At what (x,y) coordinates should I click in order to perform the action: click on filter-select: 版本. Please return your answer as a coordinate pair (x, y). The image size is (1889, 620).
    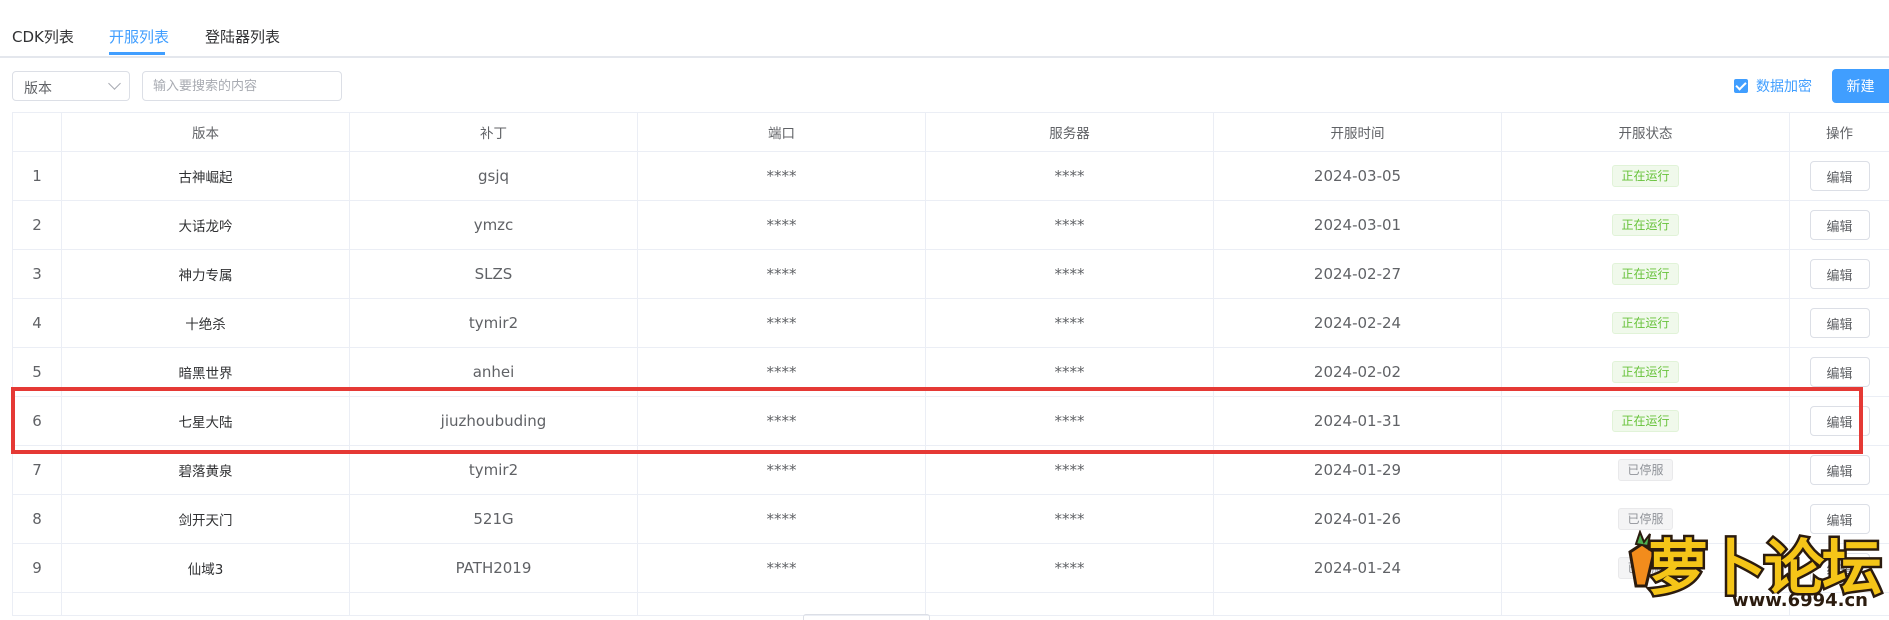
    Looking at the image, I should click on (71, 86).